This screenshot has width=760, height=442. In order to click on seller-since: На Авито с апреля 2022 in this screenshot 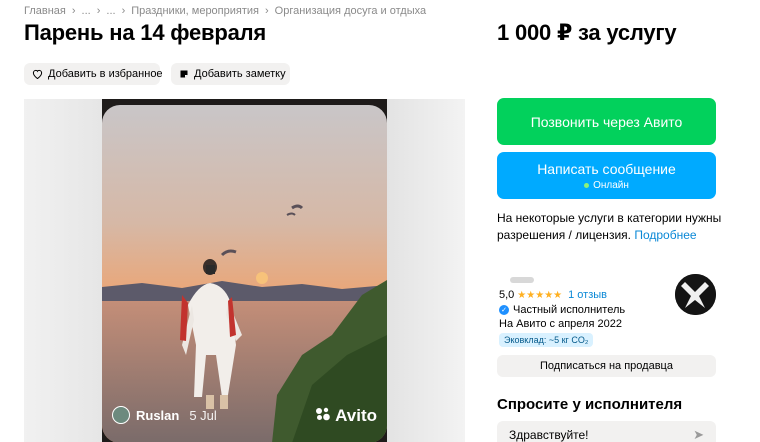, I will do `click(560, 324)`.